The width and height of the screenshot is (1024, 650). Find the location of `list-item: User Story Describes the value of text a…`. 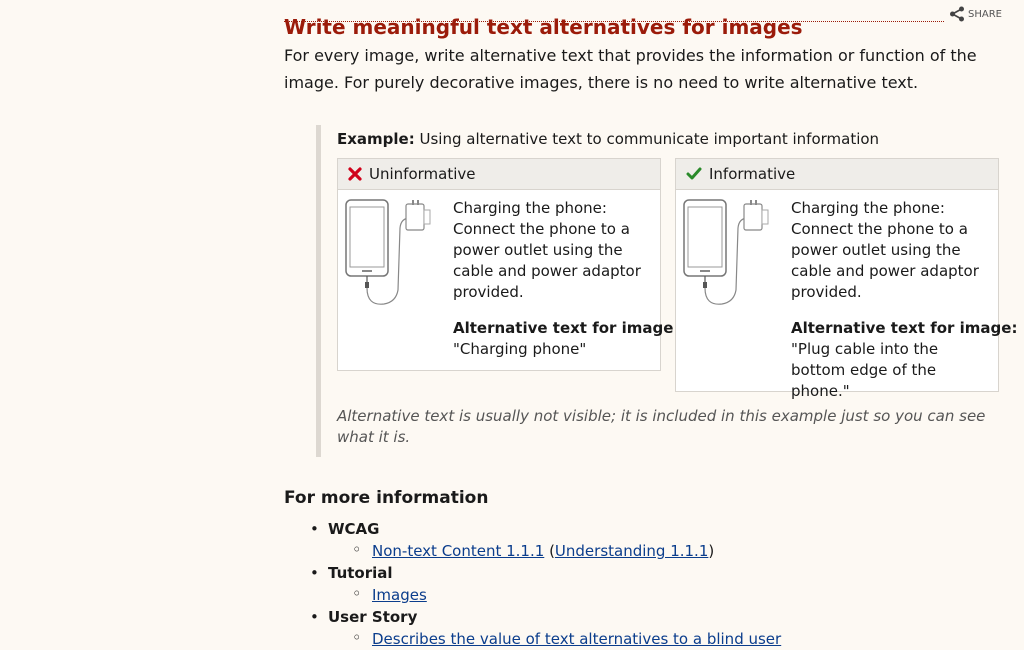

list-item: User Story Describes the value of text a… is located at coordinates (532, 628).